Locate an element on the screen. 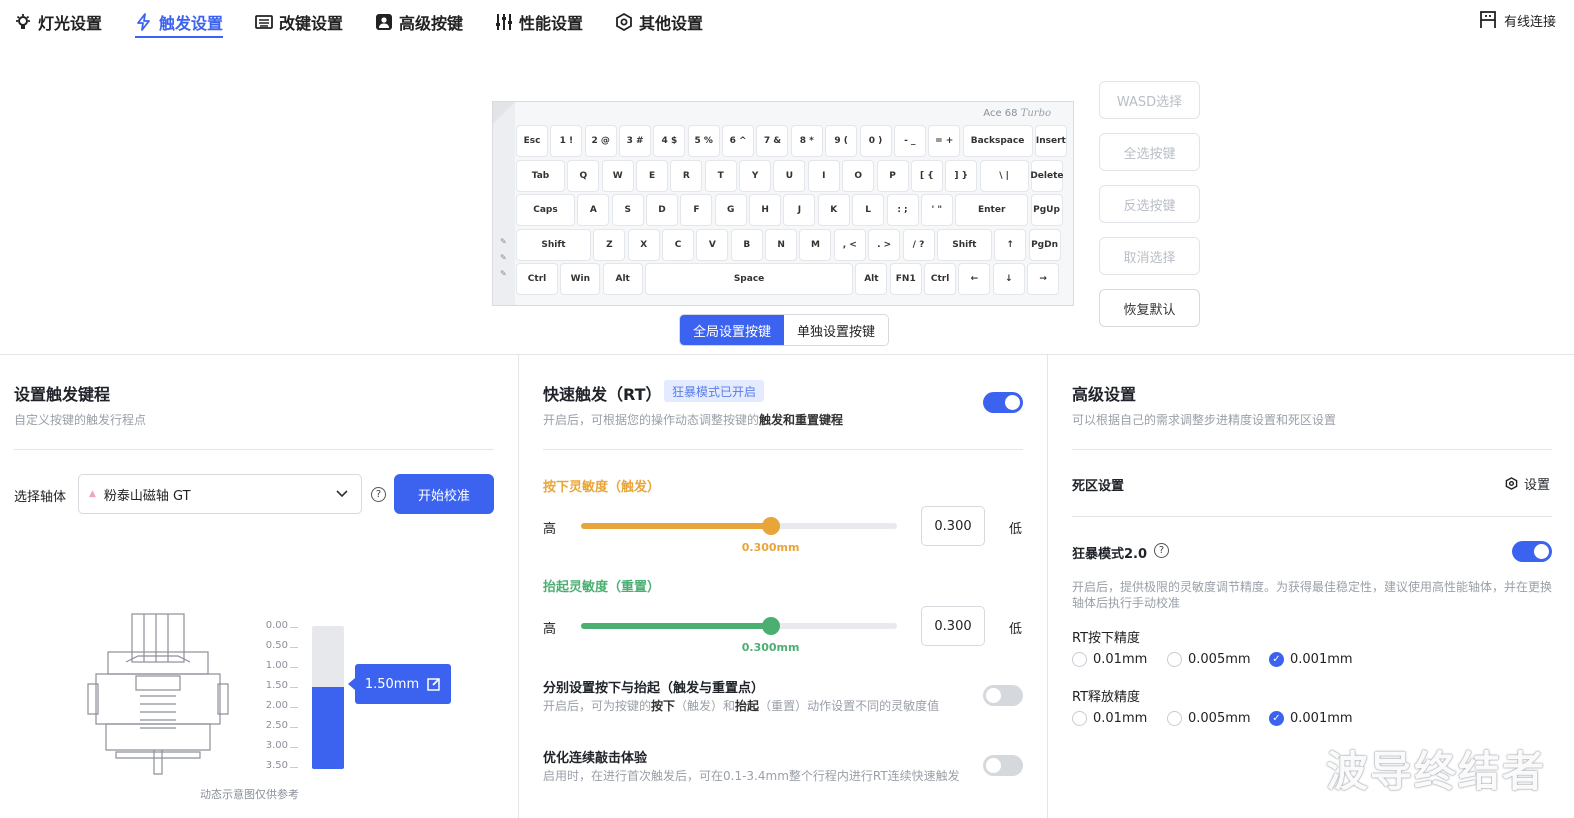 The width and height of the screenshot is (1574, 818). single-key-button: 单独设置按键 is located at coordinates (836, 330).